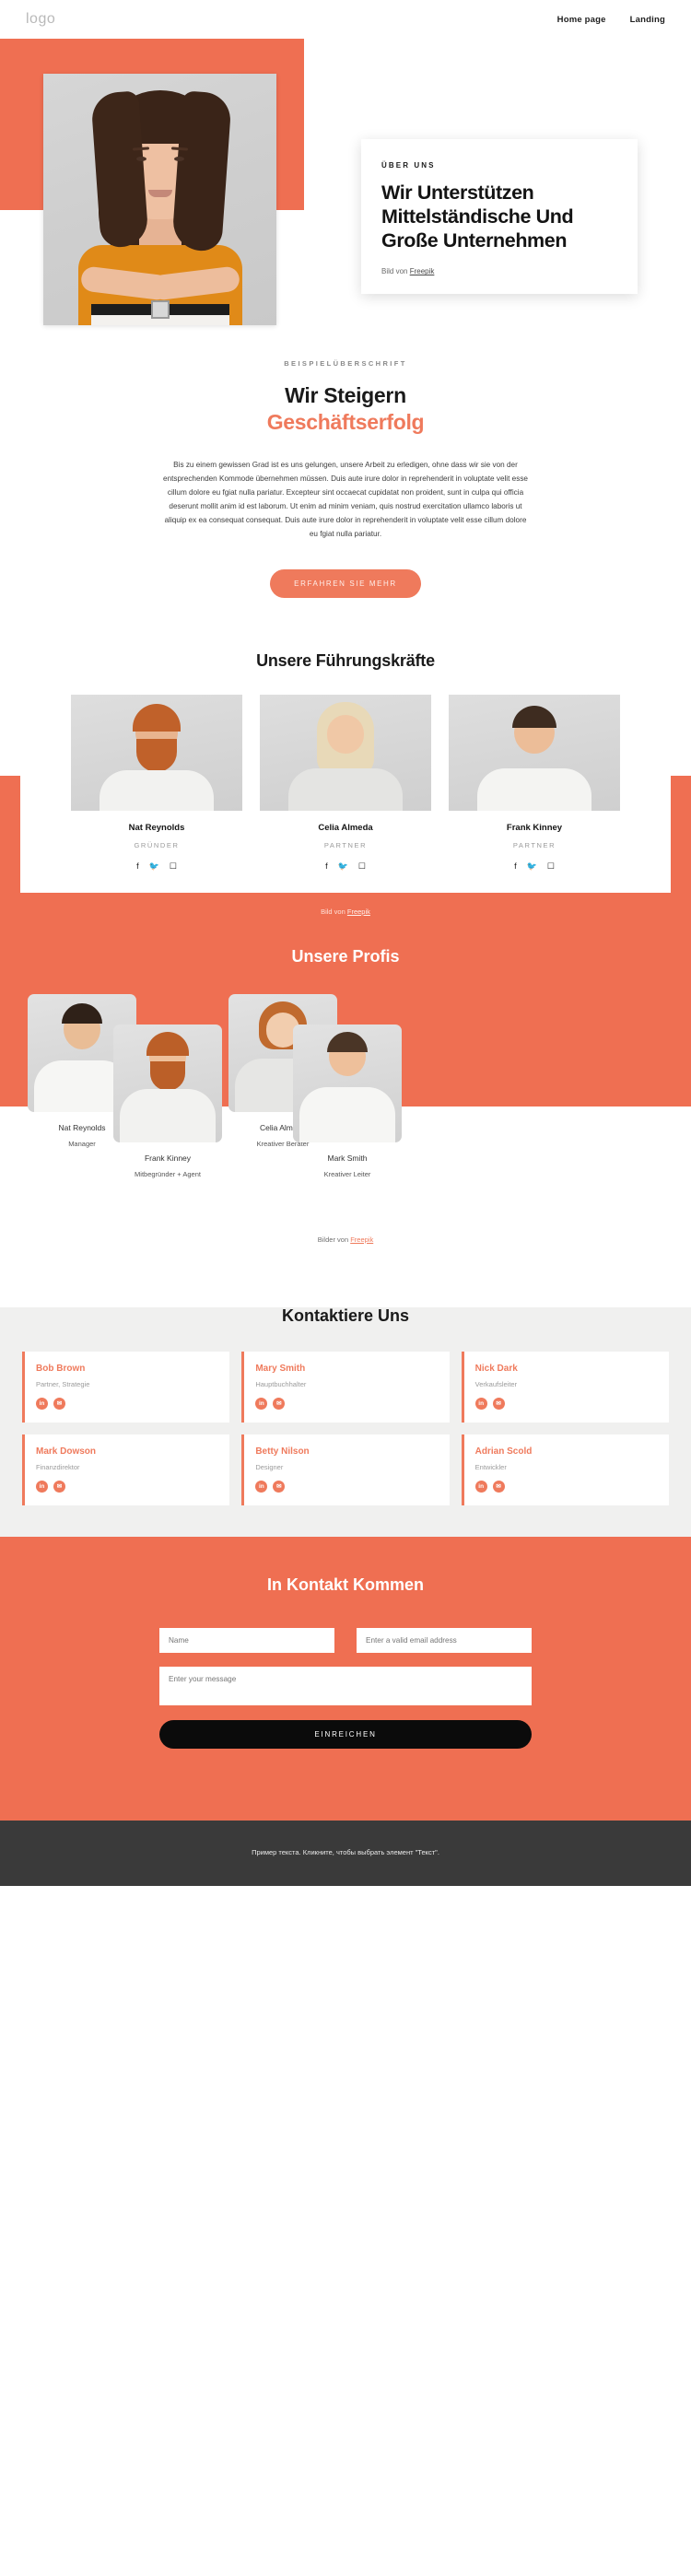  Describe the element at coordinates (345, 1640) in the screenshot. I see `form-row-name-email` at that location.